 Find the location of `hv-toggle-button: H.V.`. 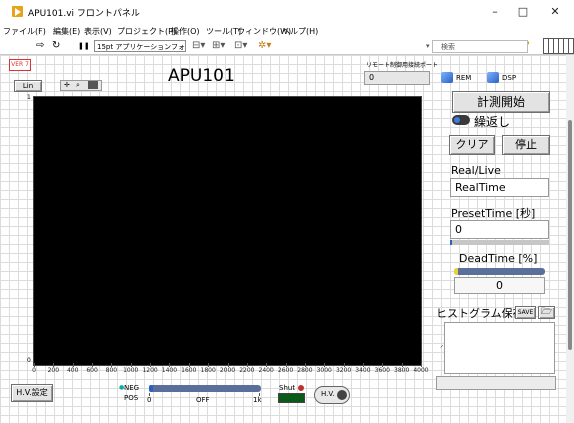

hv-toggle-button: H.V. is located at coordinates (332, 395).